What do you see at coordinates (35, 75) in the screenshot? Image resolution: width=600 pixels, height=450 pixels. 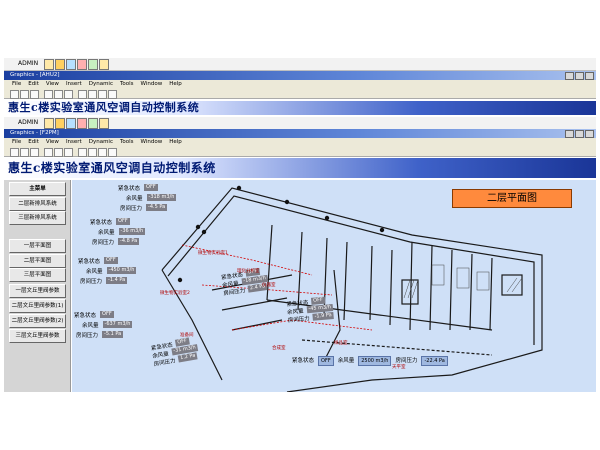 I see `window-title: Graphics - [AHU2]` at bounding box center [35, 75].